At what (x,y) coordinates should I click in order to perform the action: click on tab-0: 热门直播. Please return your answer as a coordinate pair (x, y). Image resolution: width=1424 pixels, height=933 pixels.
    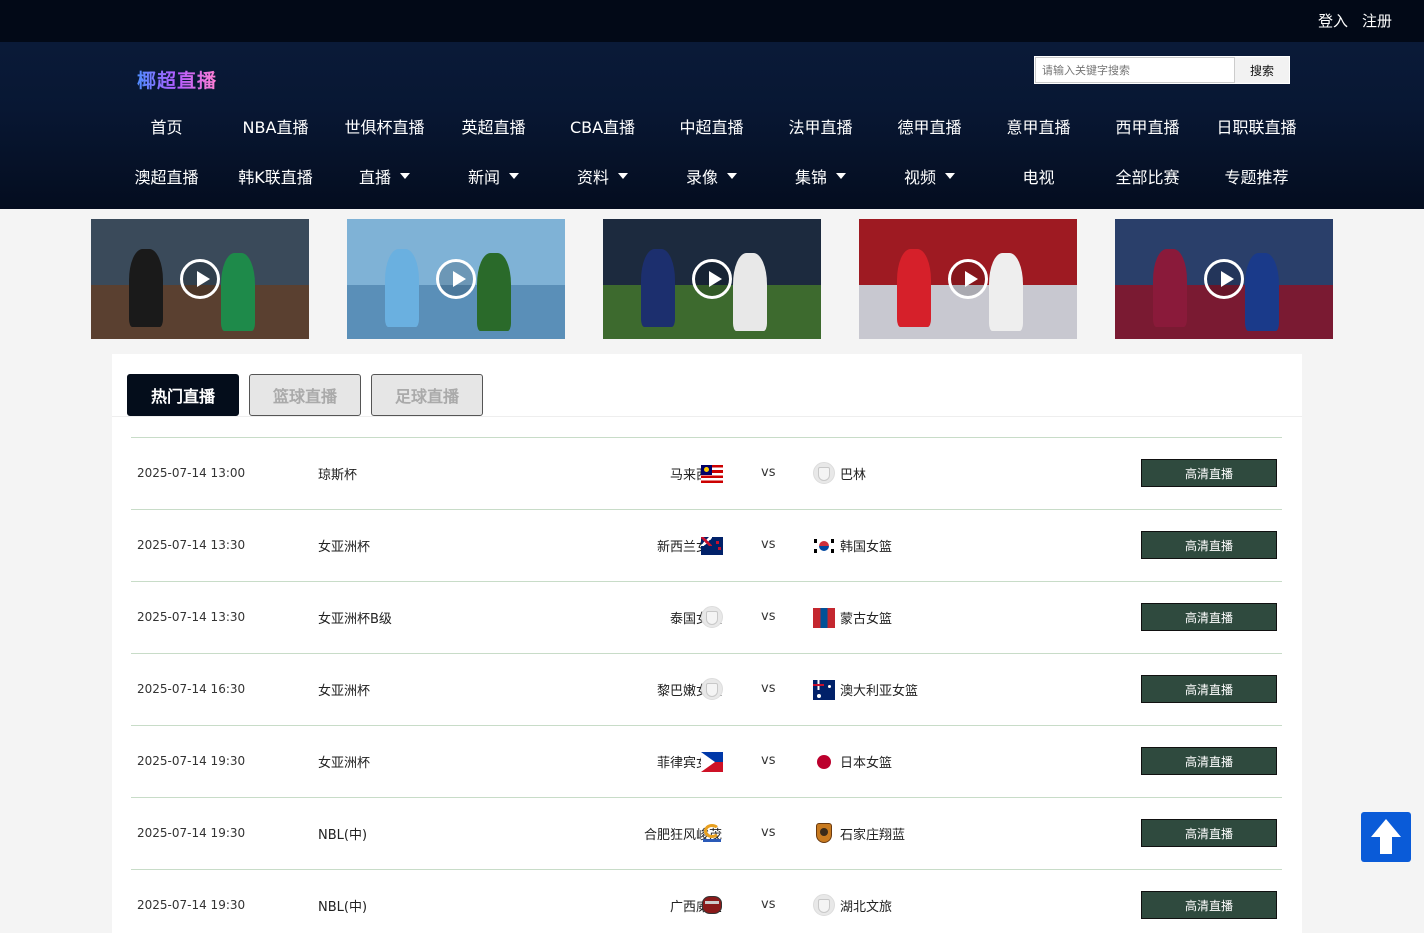
    Looking at the image, I should click on (183, 395).